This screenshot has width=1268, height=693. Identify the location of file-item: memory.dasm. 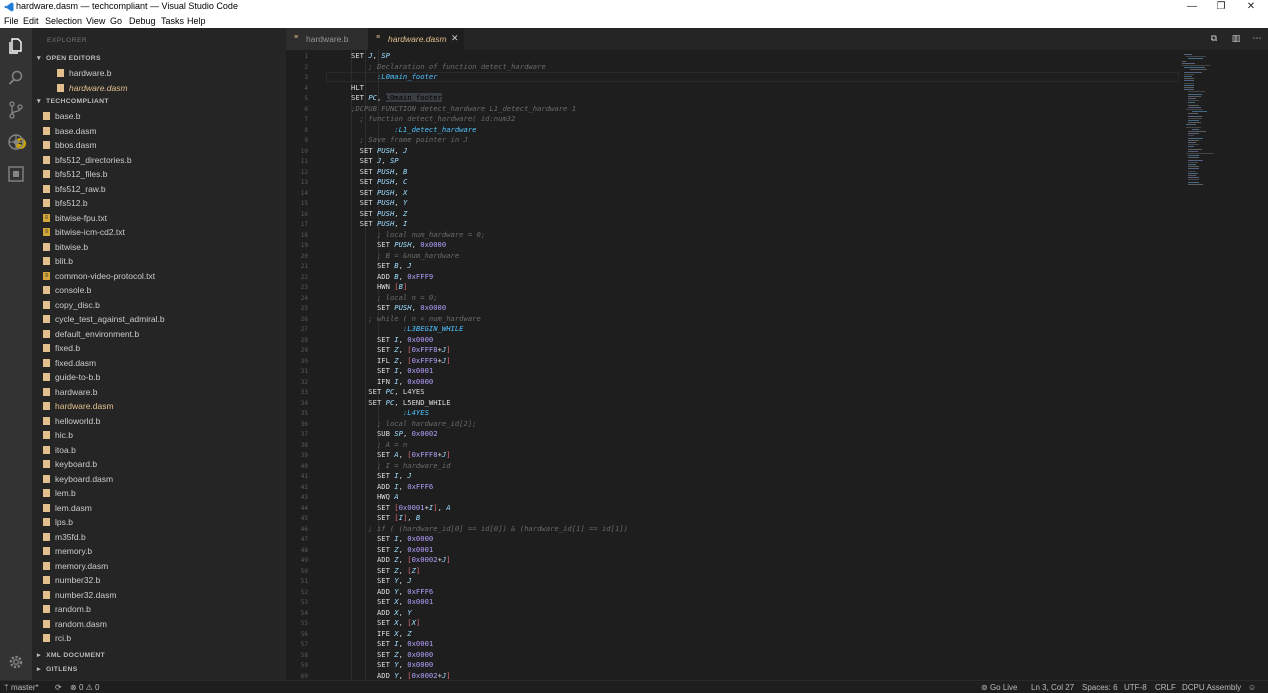
(159, 566).